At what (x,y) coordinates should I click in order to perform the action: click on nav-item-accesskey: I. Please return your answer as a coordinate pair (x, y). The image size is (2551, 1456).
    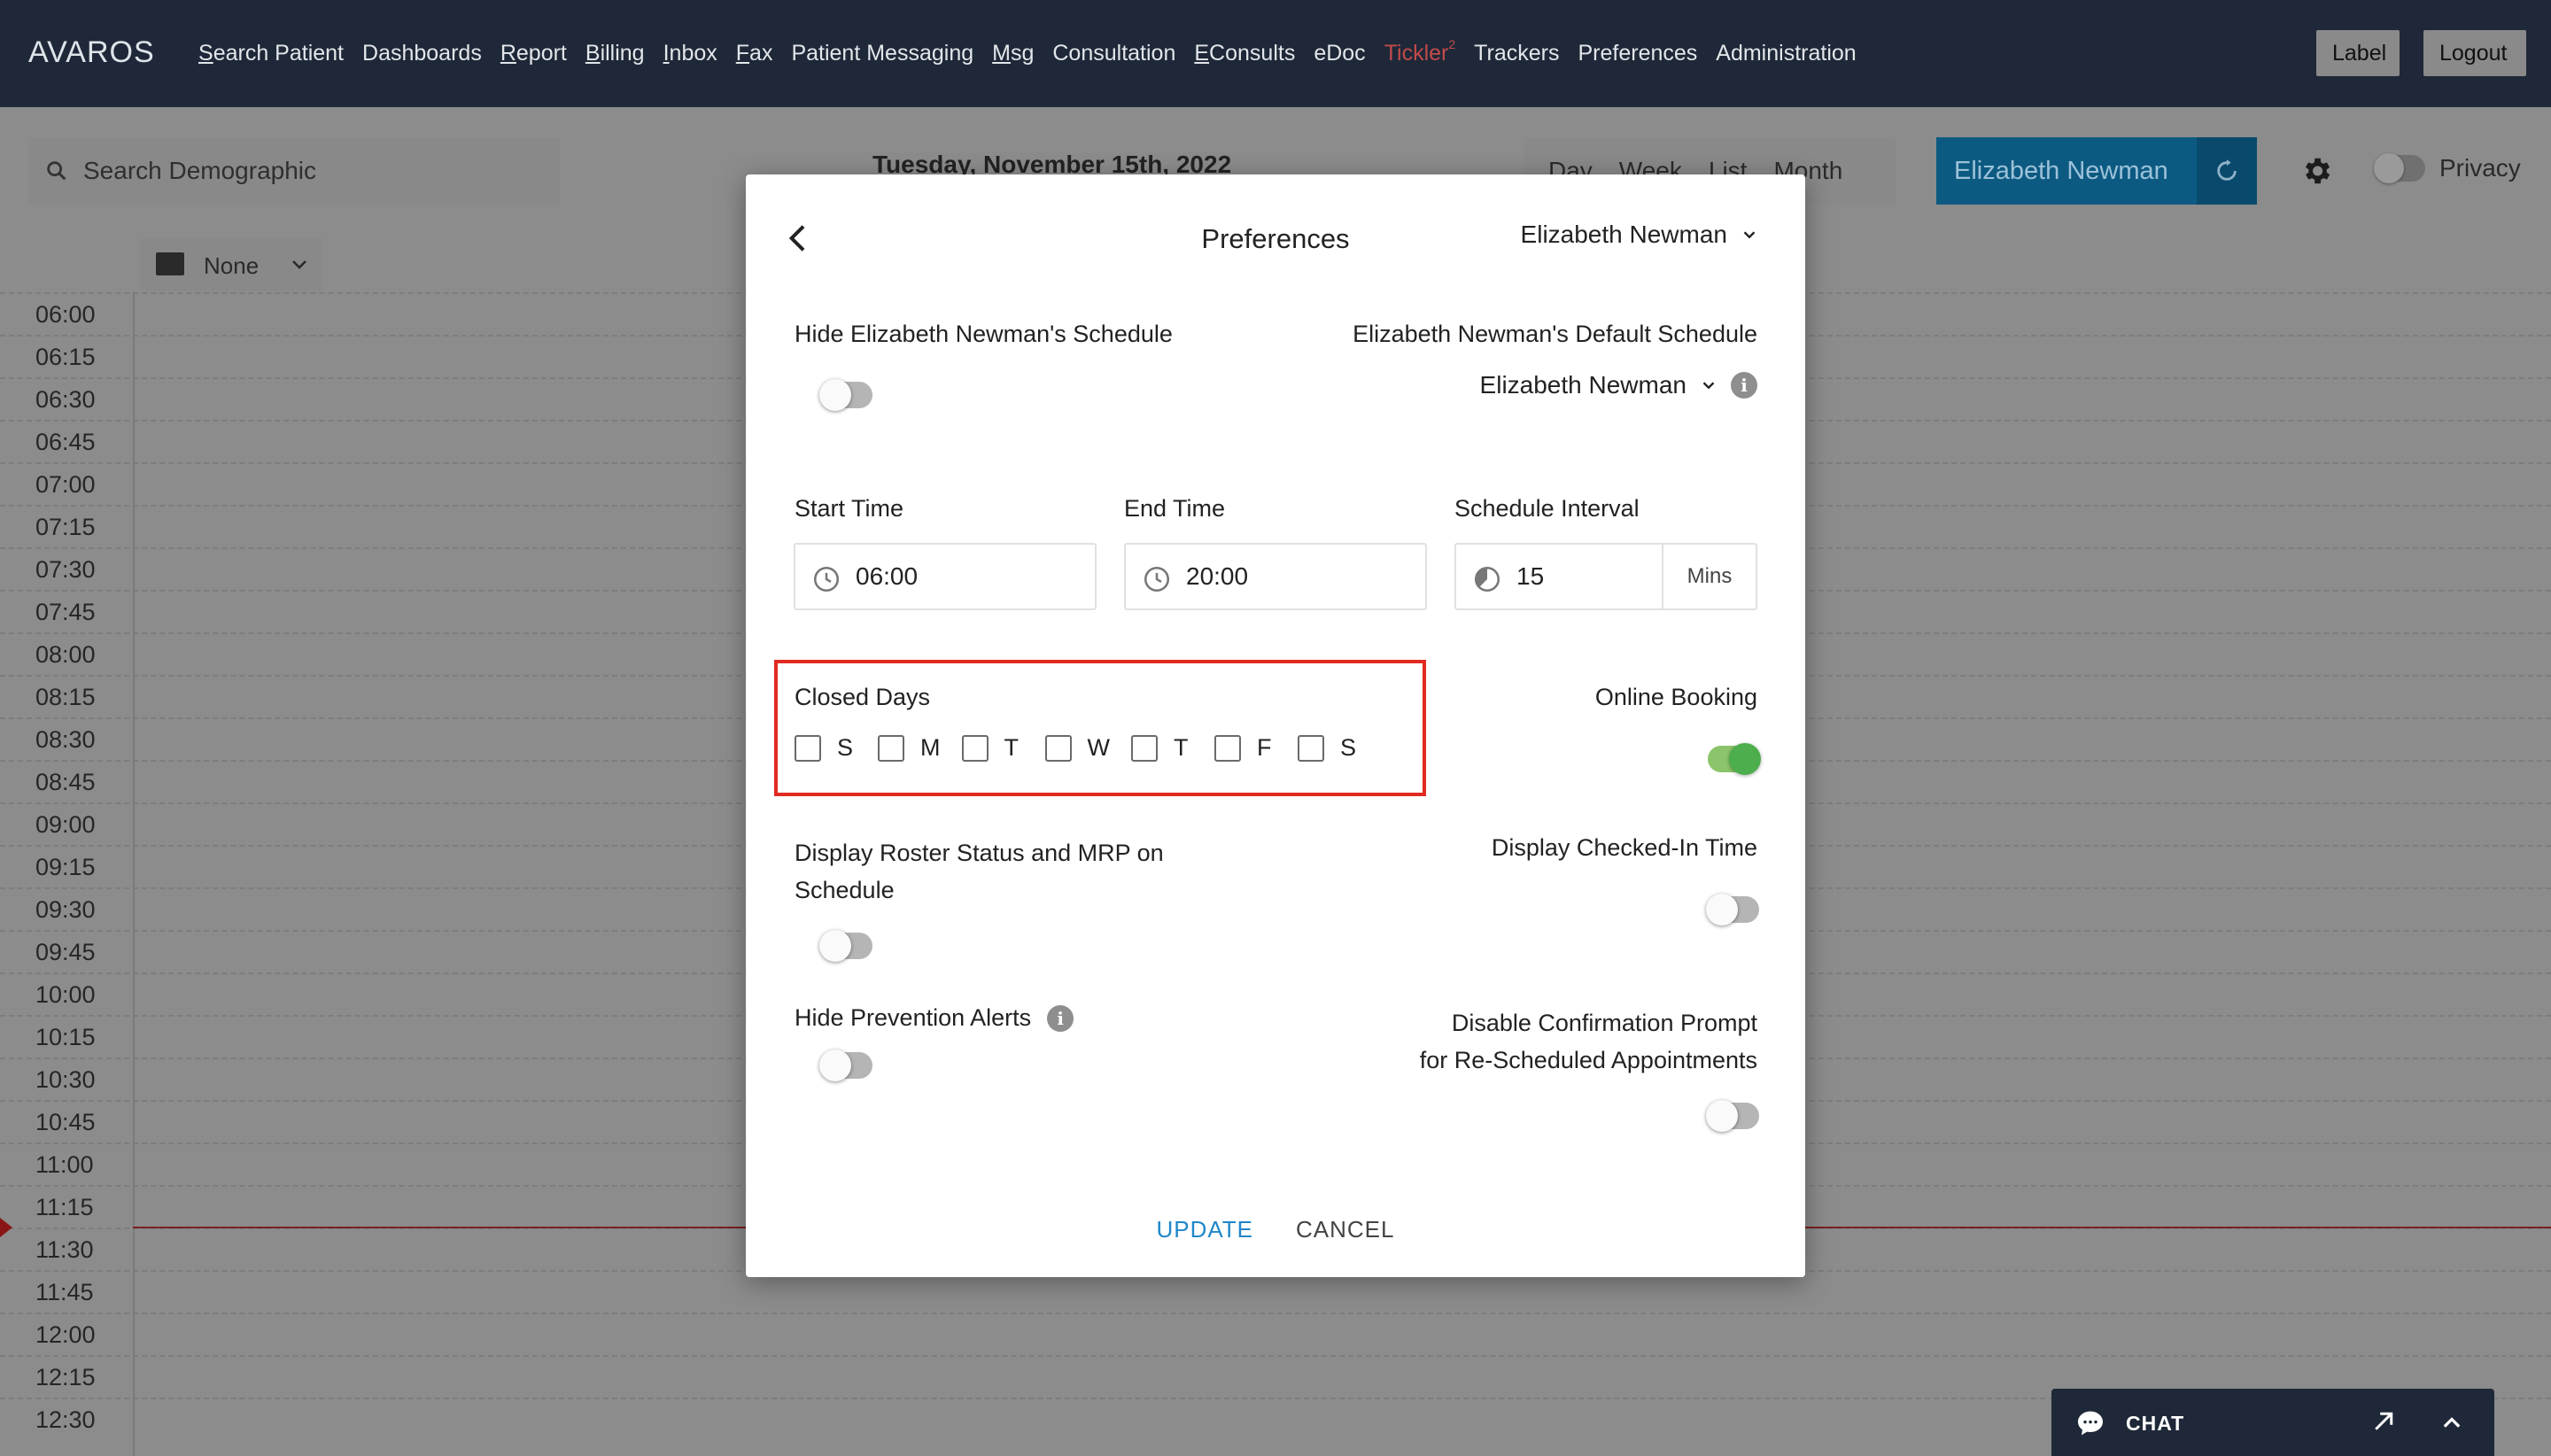
    Looking at the image, I should click on (667, 53).